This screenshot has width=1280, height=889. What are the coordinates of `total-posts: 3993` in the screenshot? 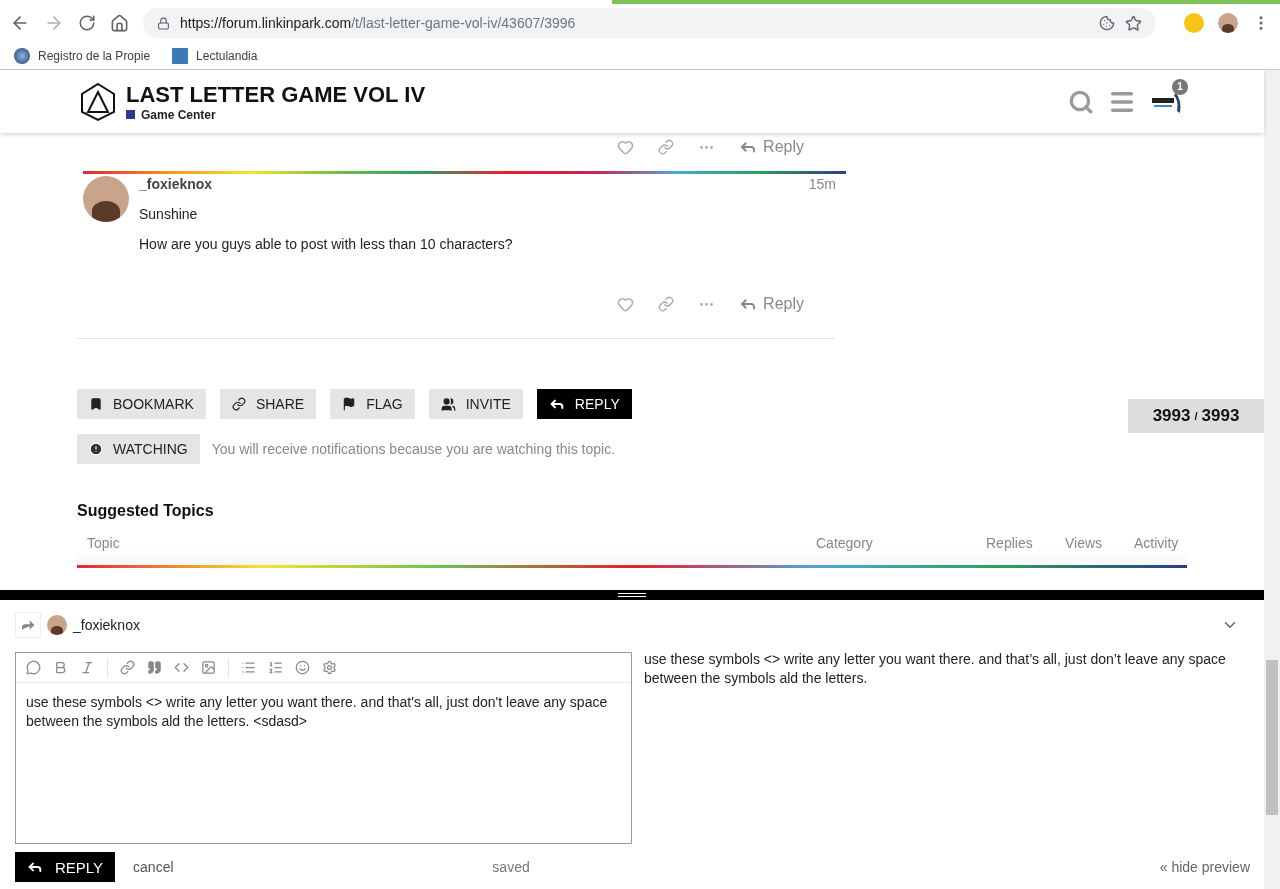 It's located at (1220, 416).